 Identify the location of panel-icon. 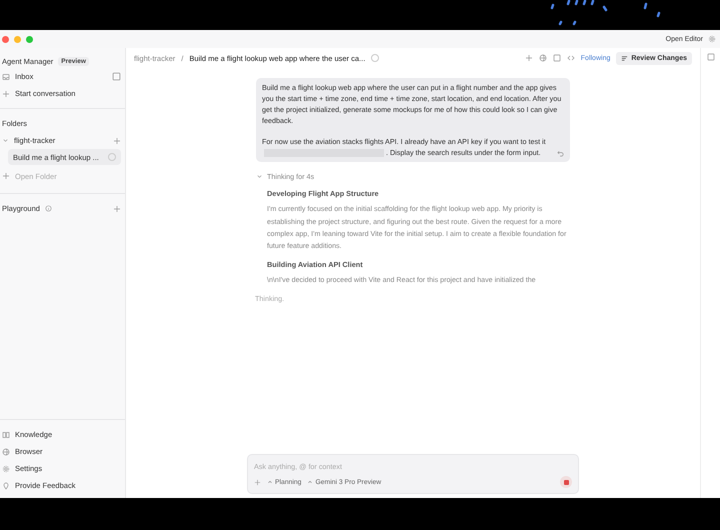
(710, 57).